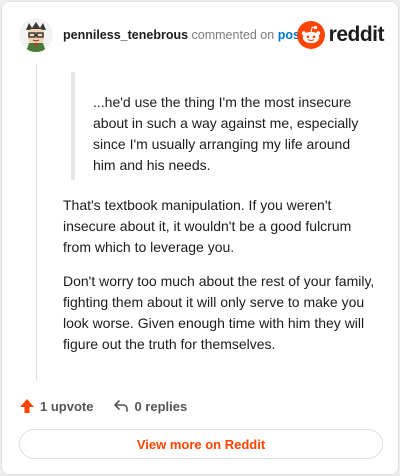 The width and height of the screenshot is (400, 476). Describe the element at coordinates (125, 35) in the screenshot. I see `username-link: penniless_tenebrous` at that location.